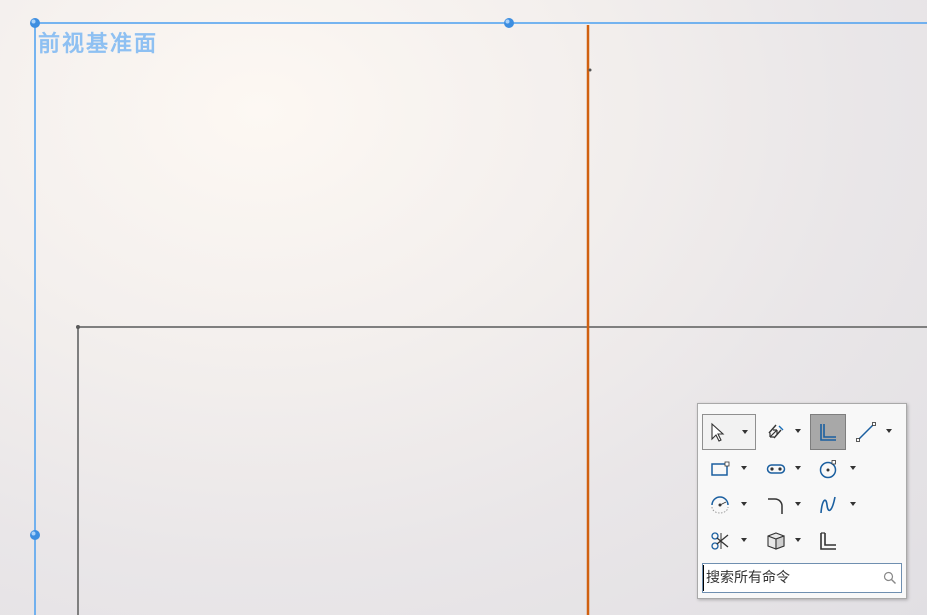 The image size is (927, 615). What do you see at coordinates (729, 432) in the screenshot?
I see `select-button` at bounding box center [729, 432].